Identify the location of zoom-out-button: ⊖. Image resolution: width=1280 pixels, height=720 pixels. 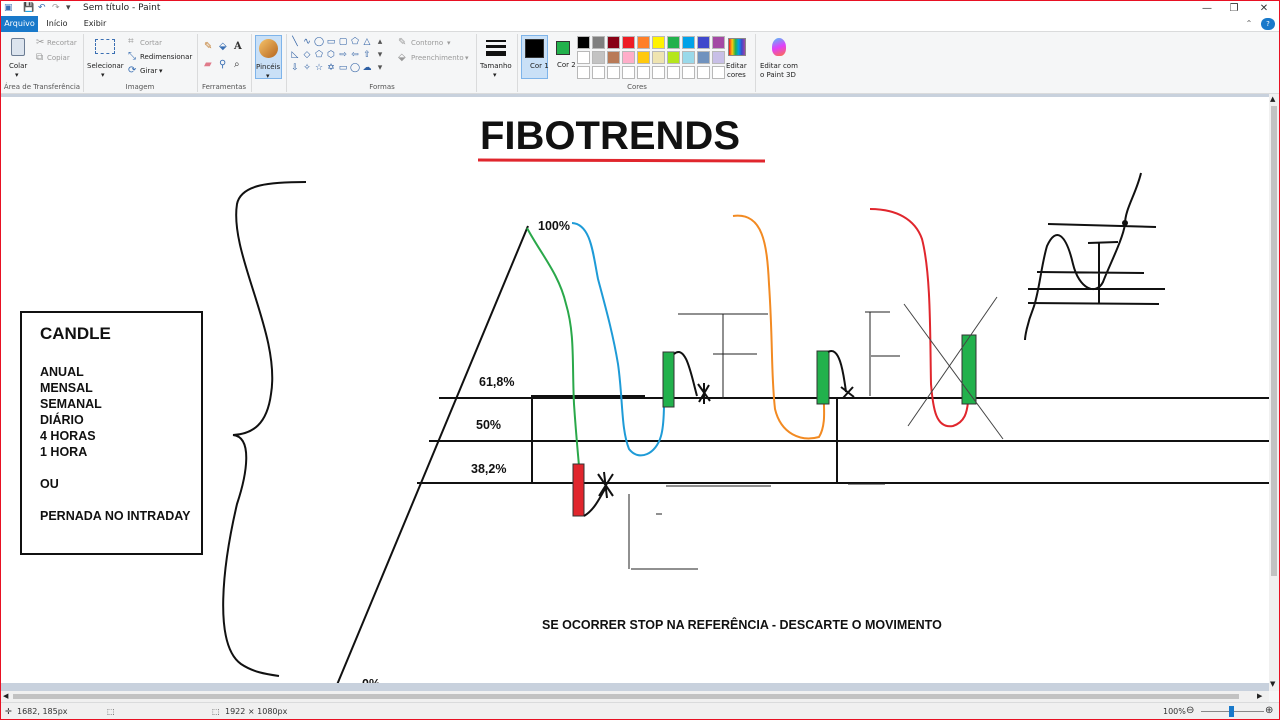
(1190, 710).